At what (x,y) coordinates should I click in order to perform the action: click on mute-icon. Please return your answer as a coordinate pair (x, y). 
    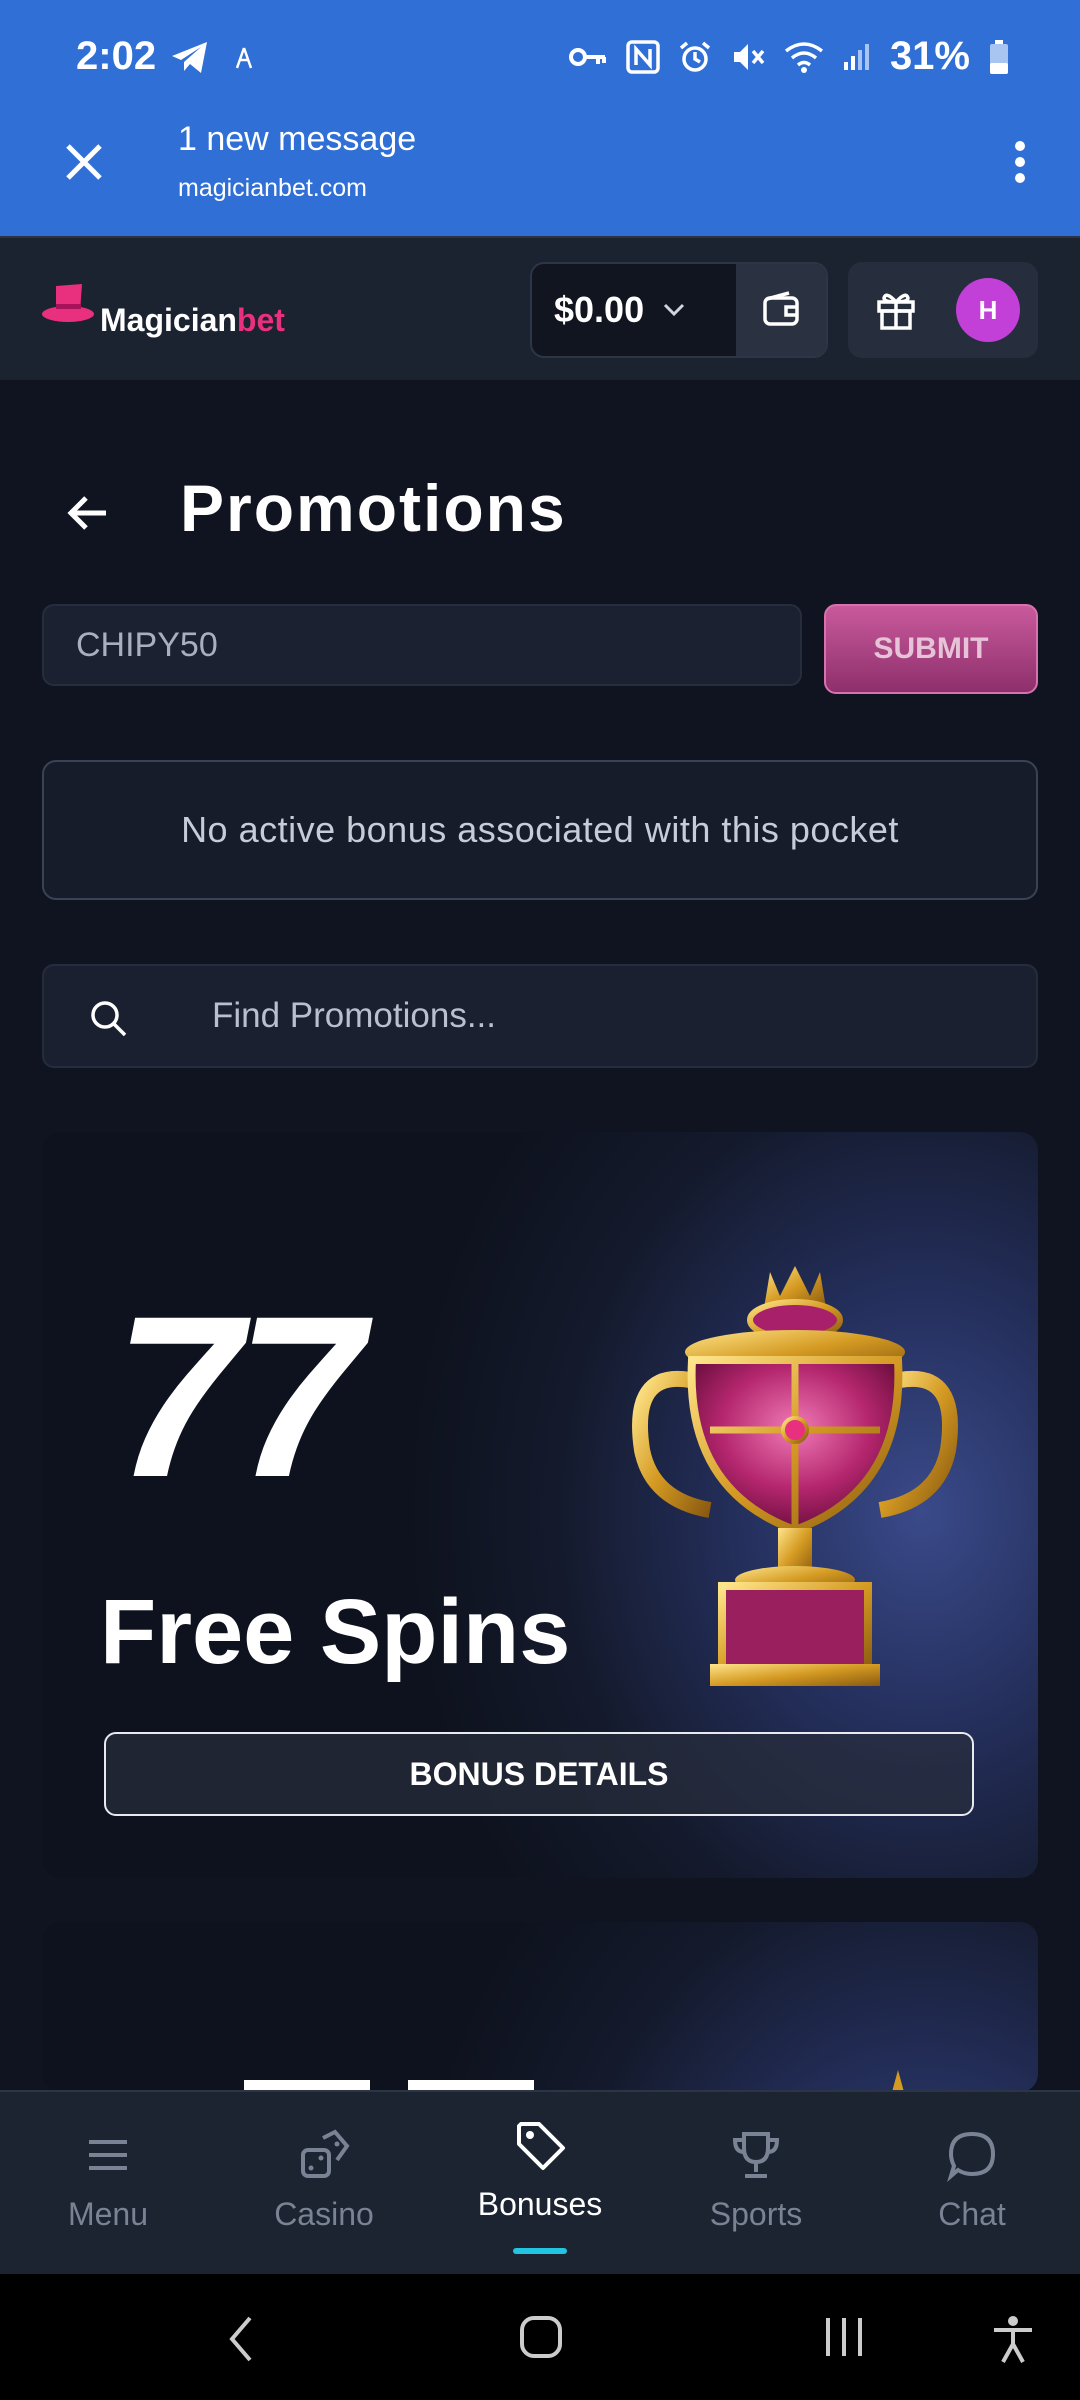
    Looking at the image, I should click on (749, 56).